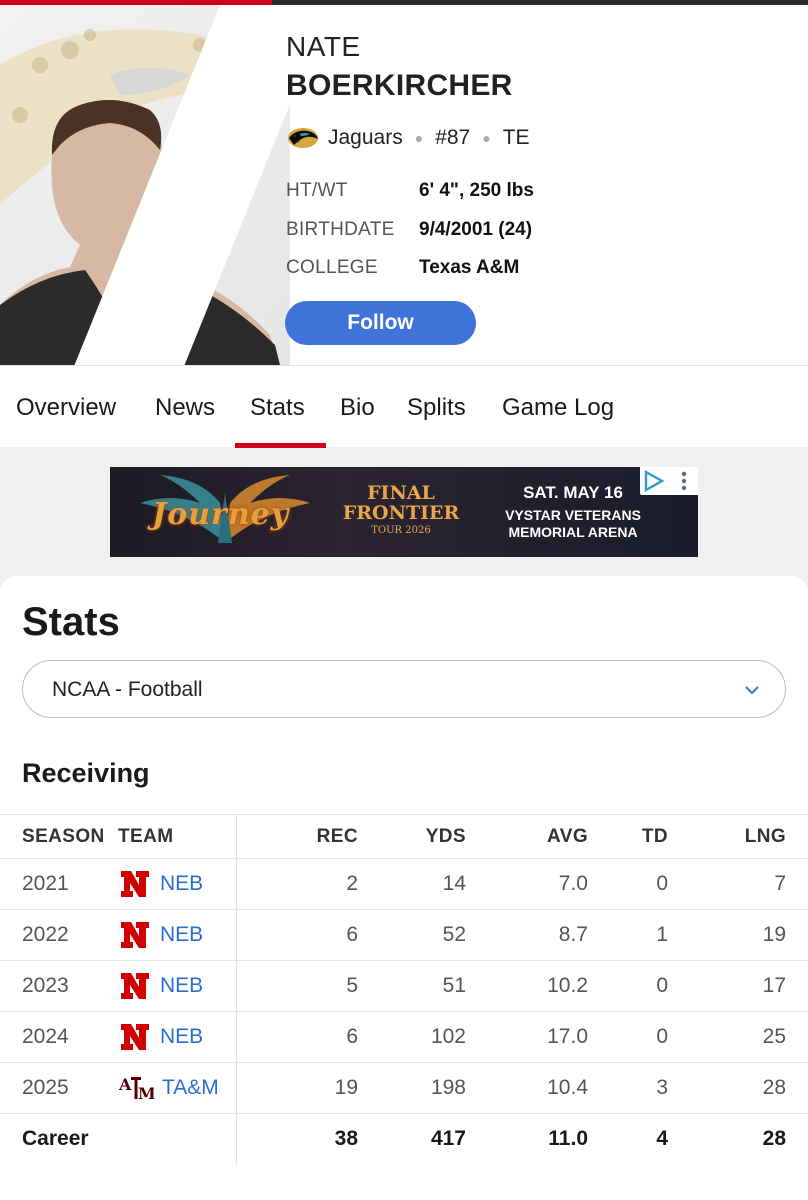  I want to click on career-totals-row: Career 38 417 11.0 4 28, so click(404, 1139).